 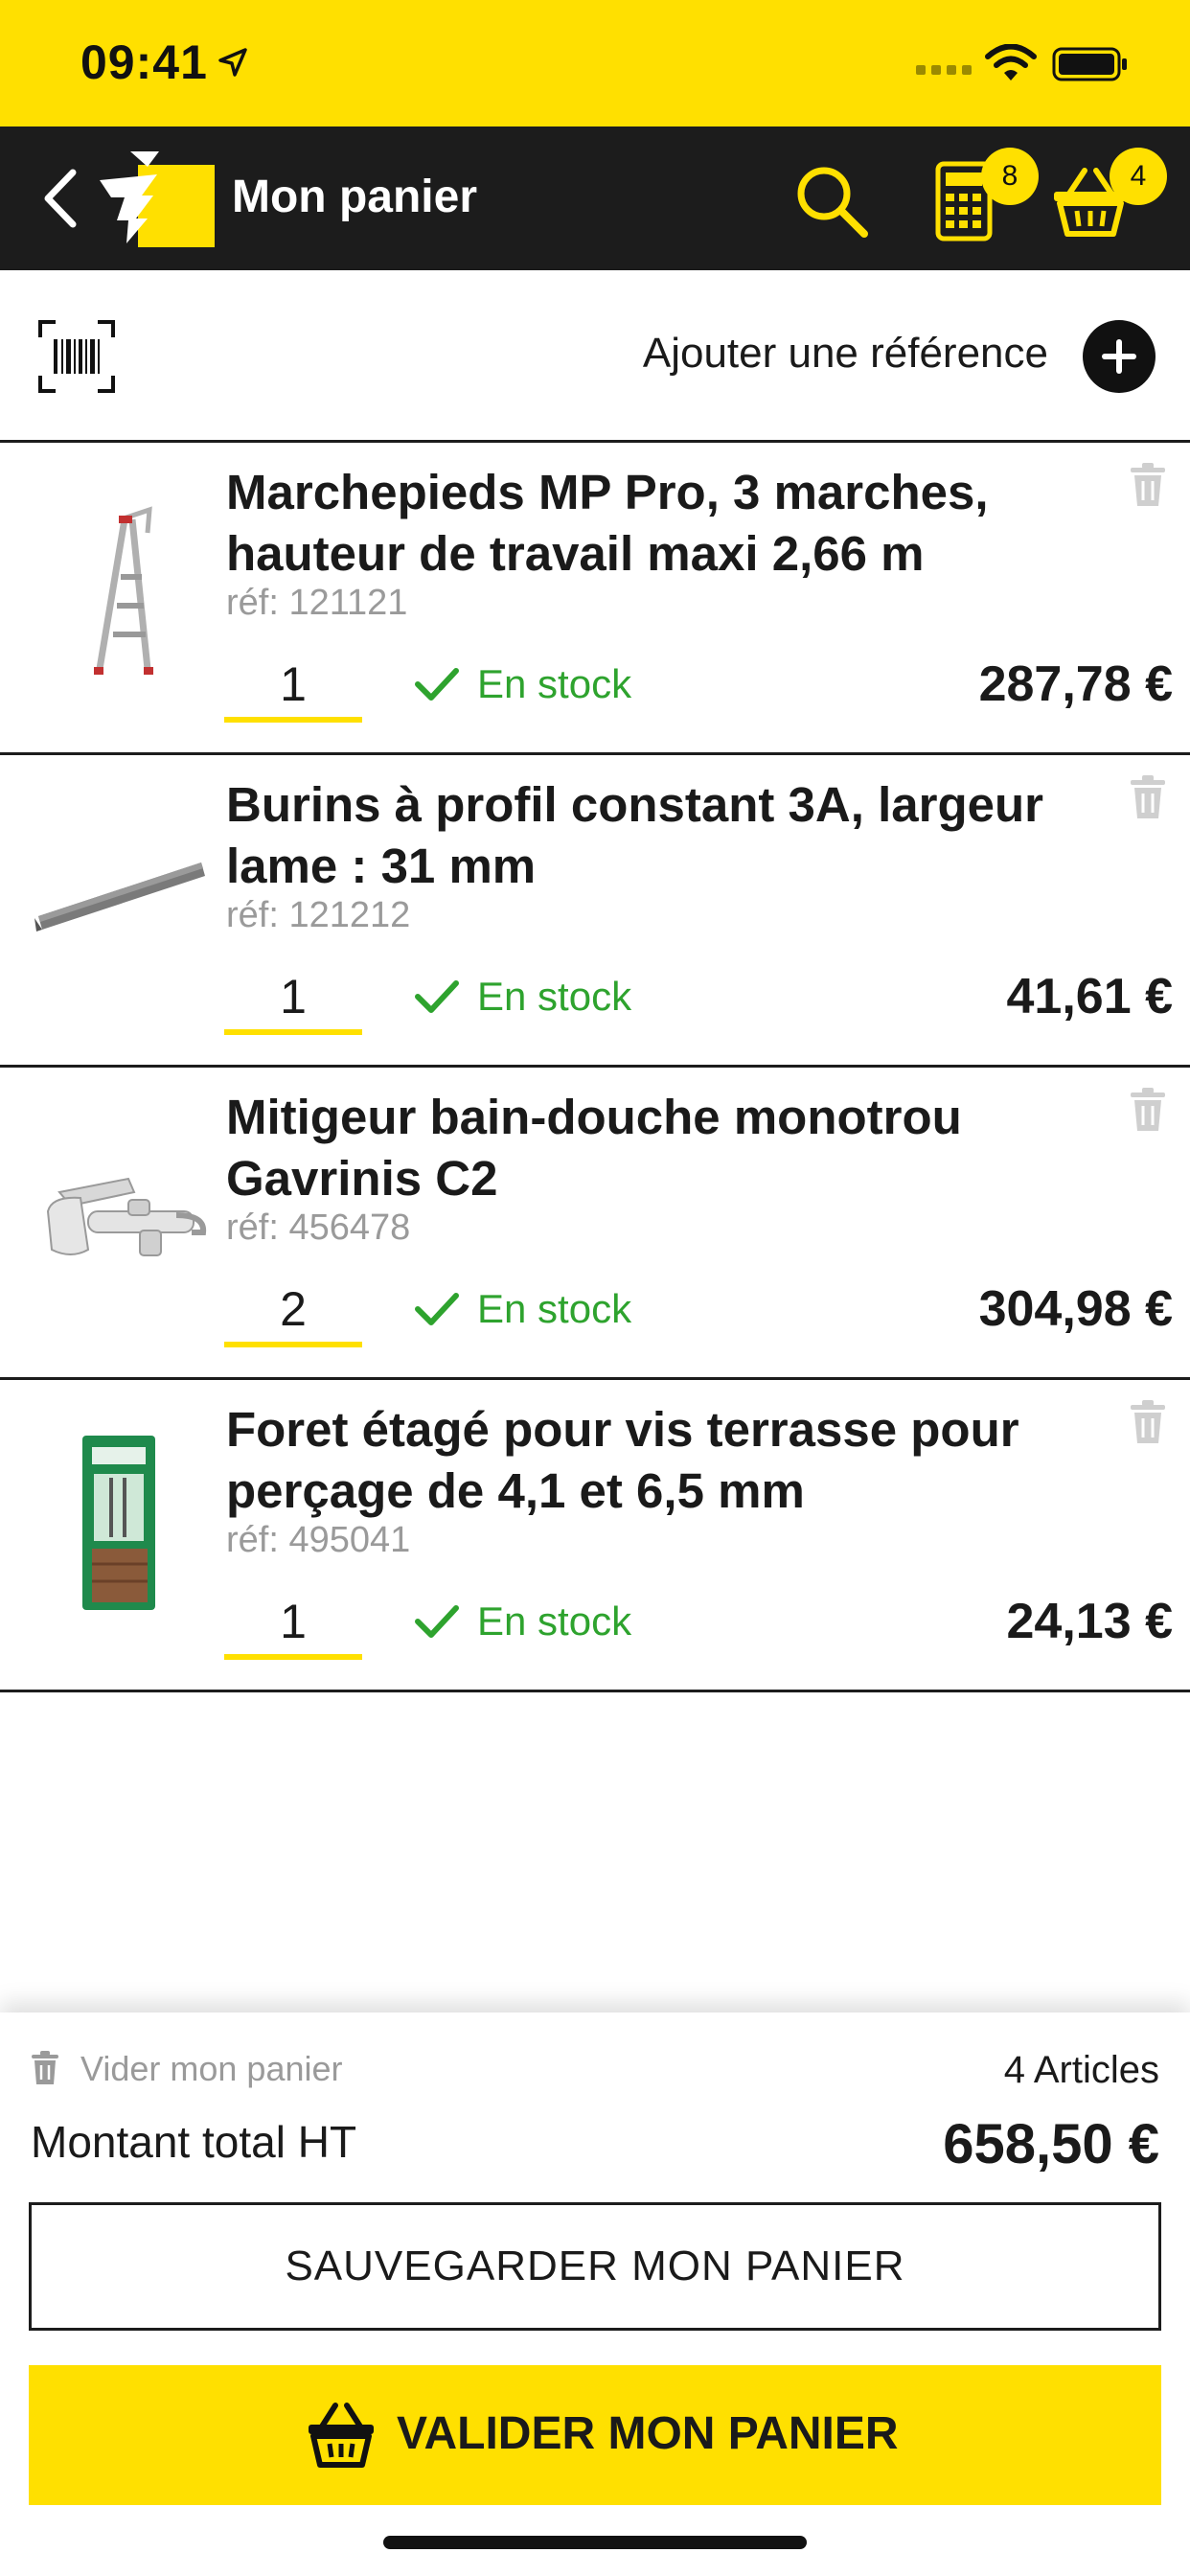 I want to click on item-price: 287,78 €, so click(x=1075, y=684).